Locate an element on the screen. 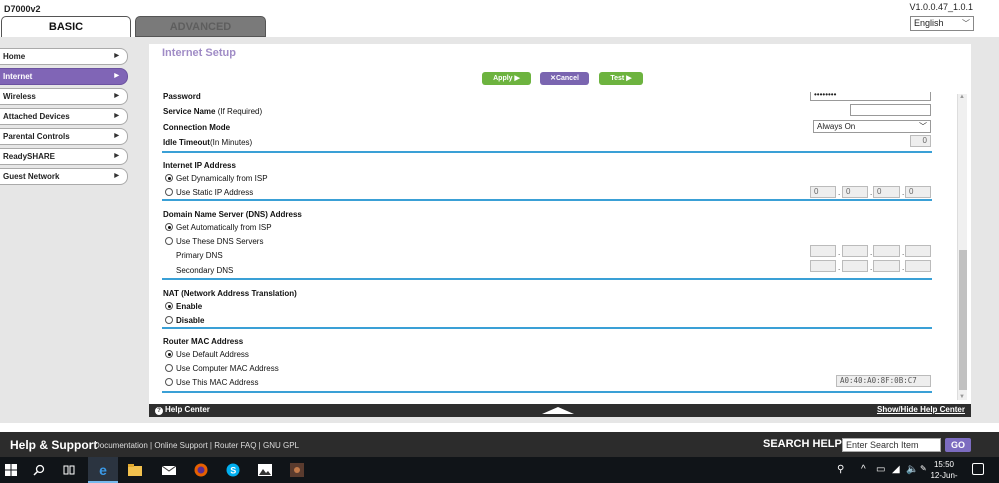 Image resolution: width=999 pixels, height=483 pixels. svg-text: S is located at coordinates (233, 471).